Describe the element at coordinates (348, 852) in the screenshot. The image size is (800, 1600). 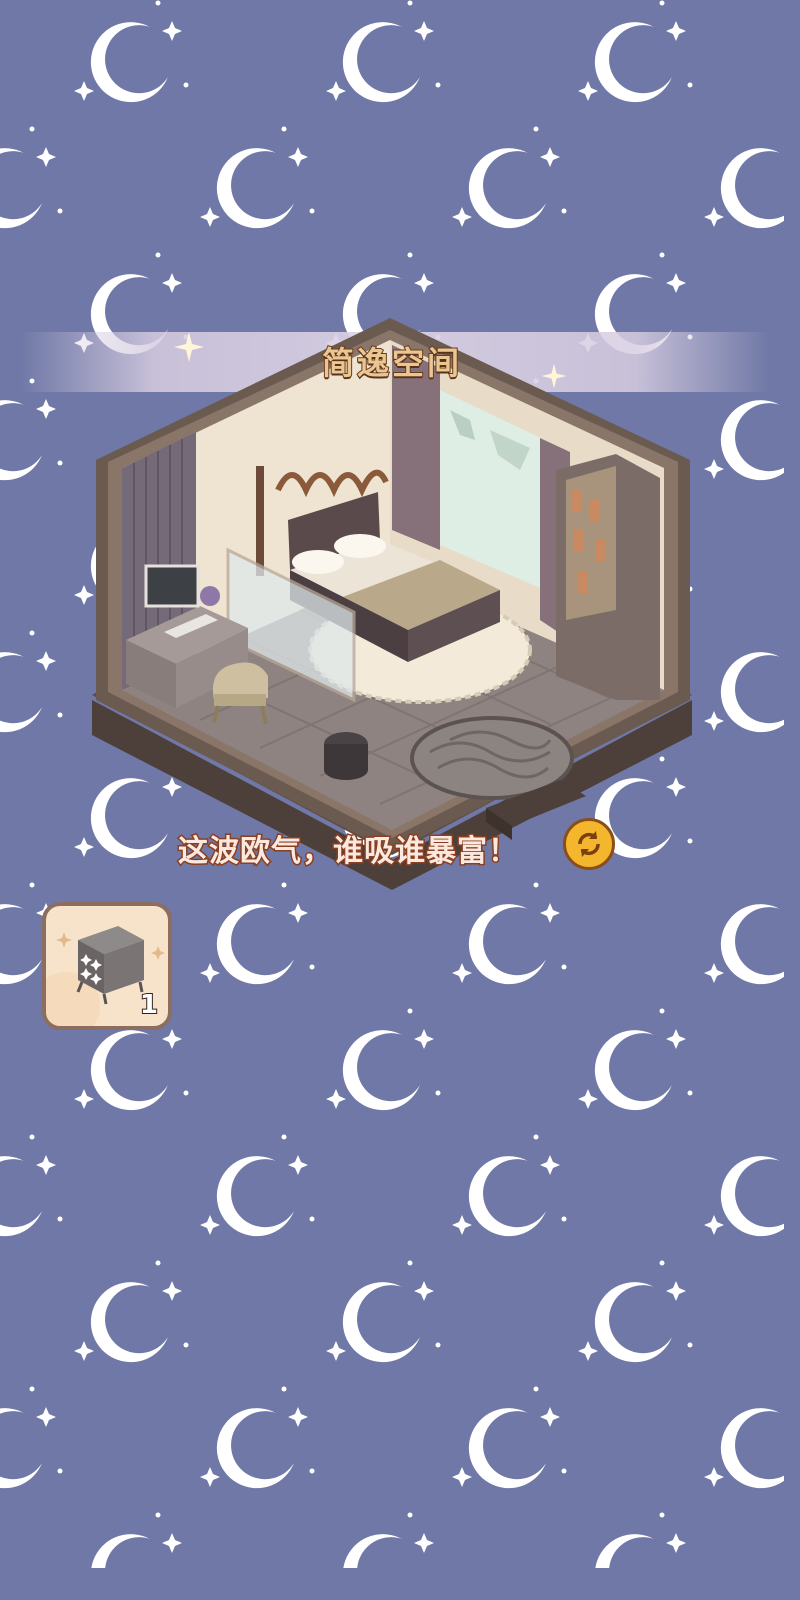
I see `slogan-text: 这波欧气，谁吸谁暴富！` at that location.